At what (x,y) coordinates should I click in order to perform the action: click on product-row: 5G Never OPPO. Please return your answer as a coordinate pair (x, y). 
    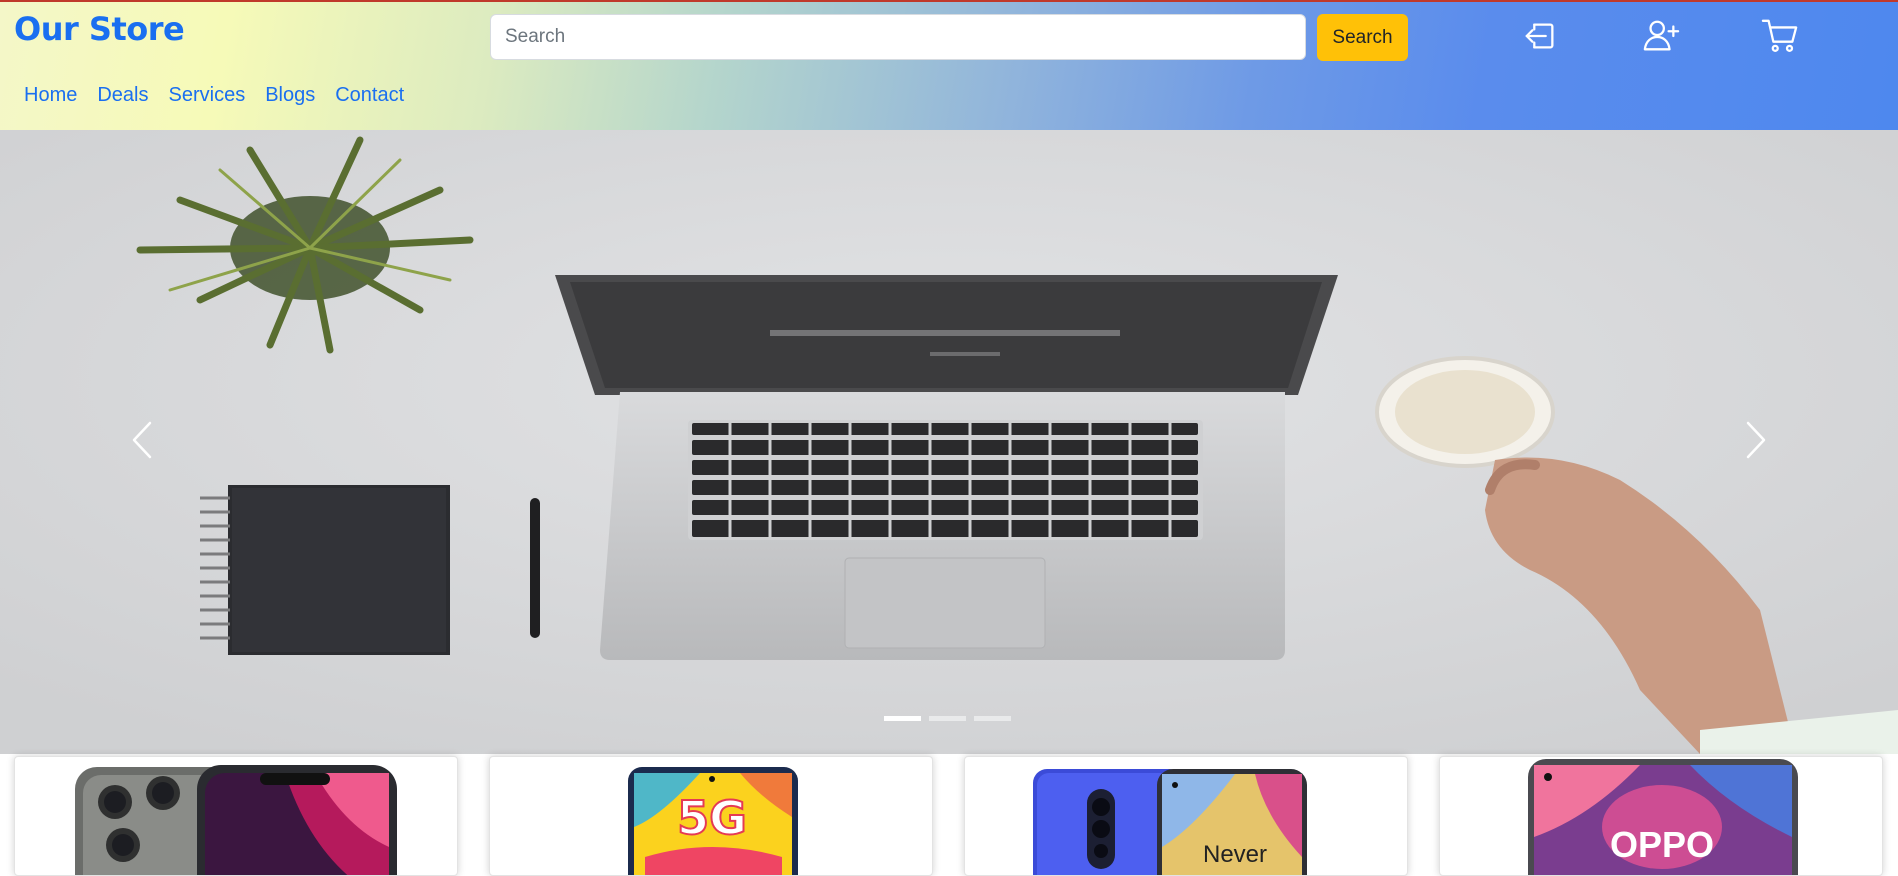
    Looking at the image, I should click on (949, 815).